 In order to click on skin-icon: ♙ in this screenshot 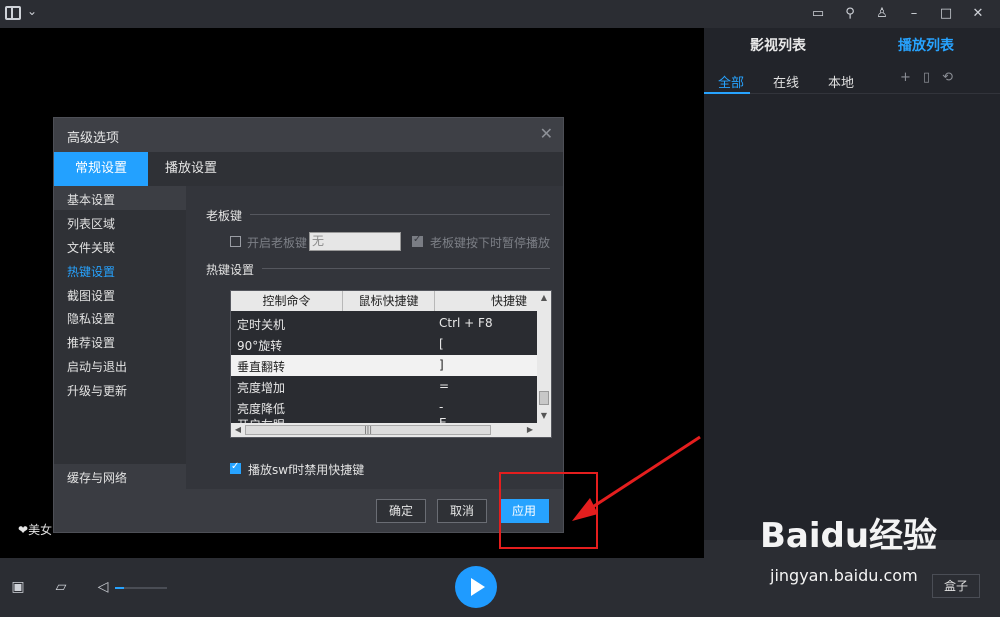, I will do `click(882, 14)`.